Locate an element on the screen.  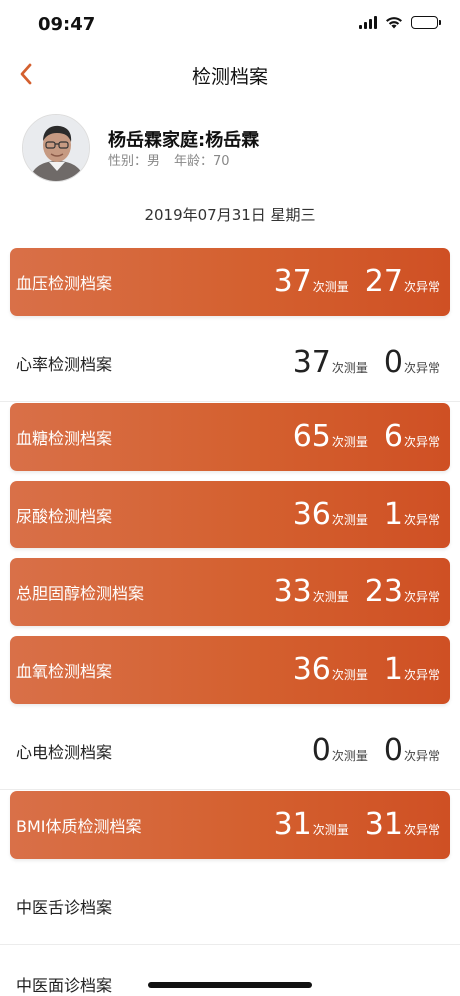
measured-number: 31 is located at coordinates (292, 824).